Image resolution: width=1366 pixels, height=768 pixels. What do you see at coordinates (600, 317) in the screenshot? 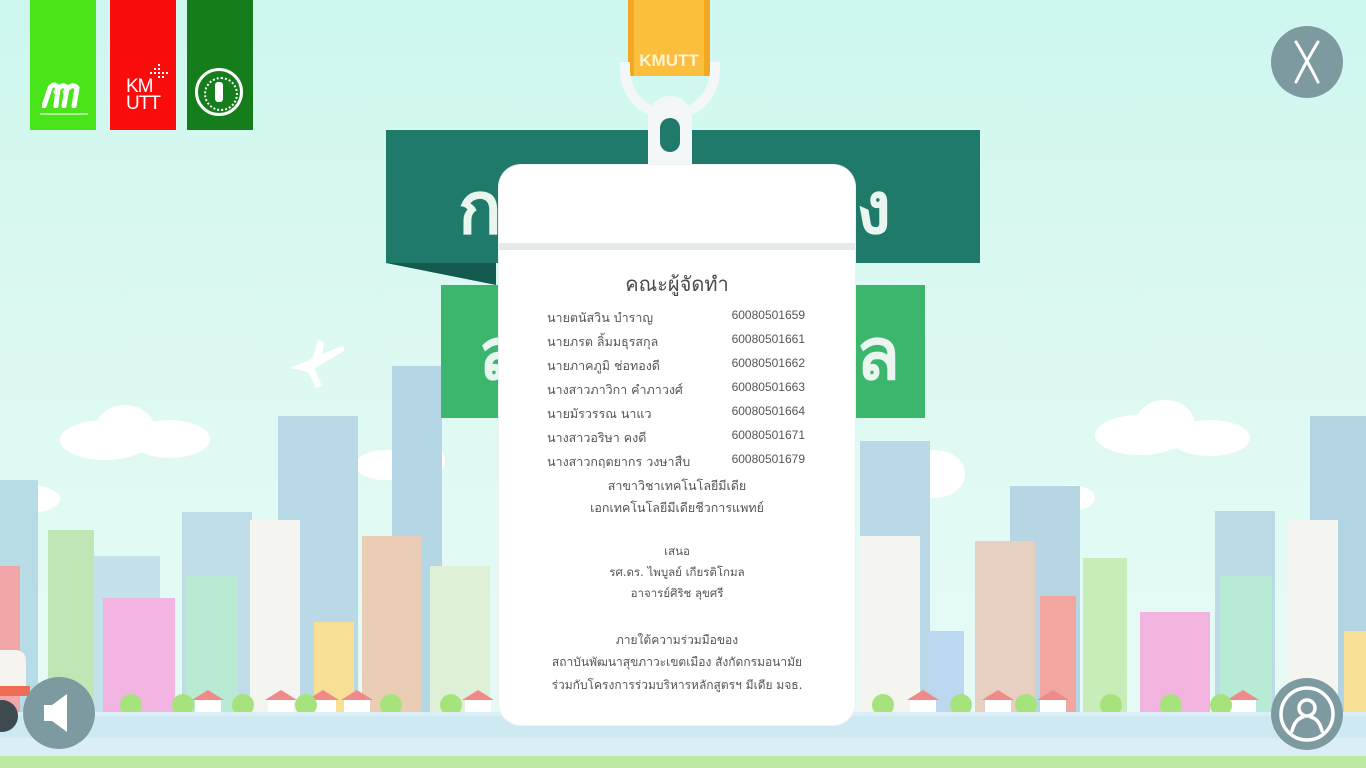
I see `member-name: นายตนัสวิน บำราญ` at bounding box center [600, 317].